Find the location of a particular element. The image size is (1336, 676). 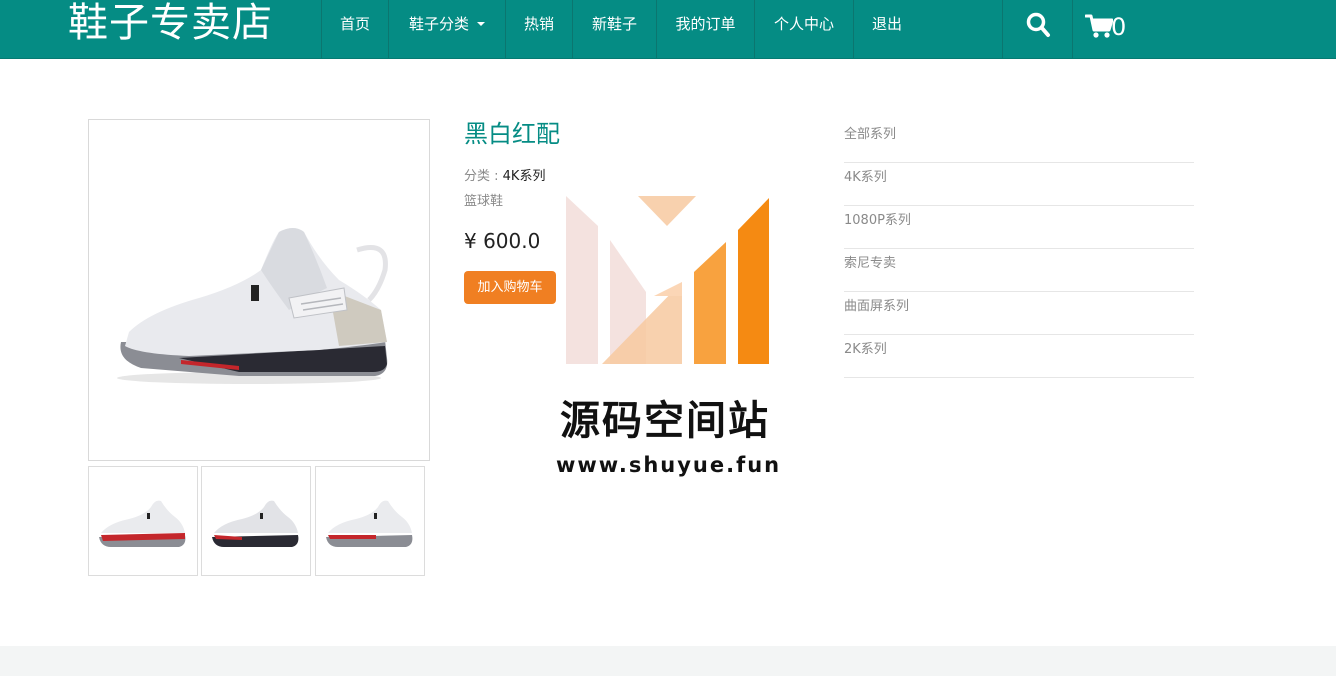

product-title: 黑白红配 is located at coordinates (512, 134).